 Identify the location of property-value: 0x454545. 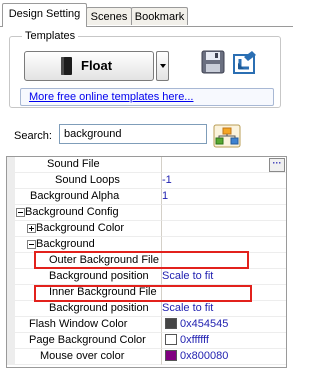
(204, 324).